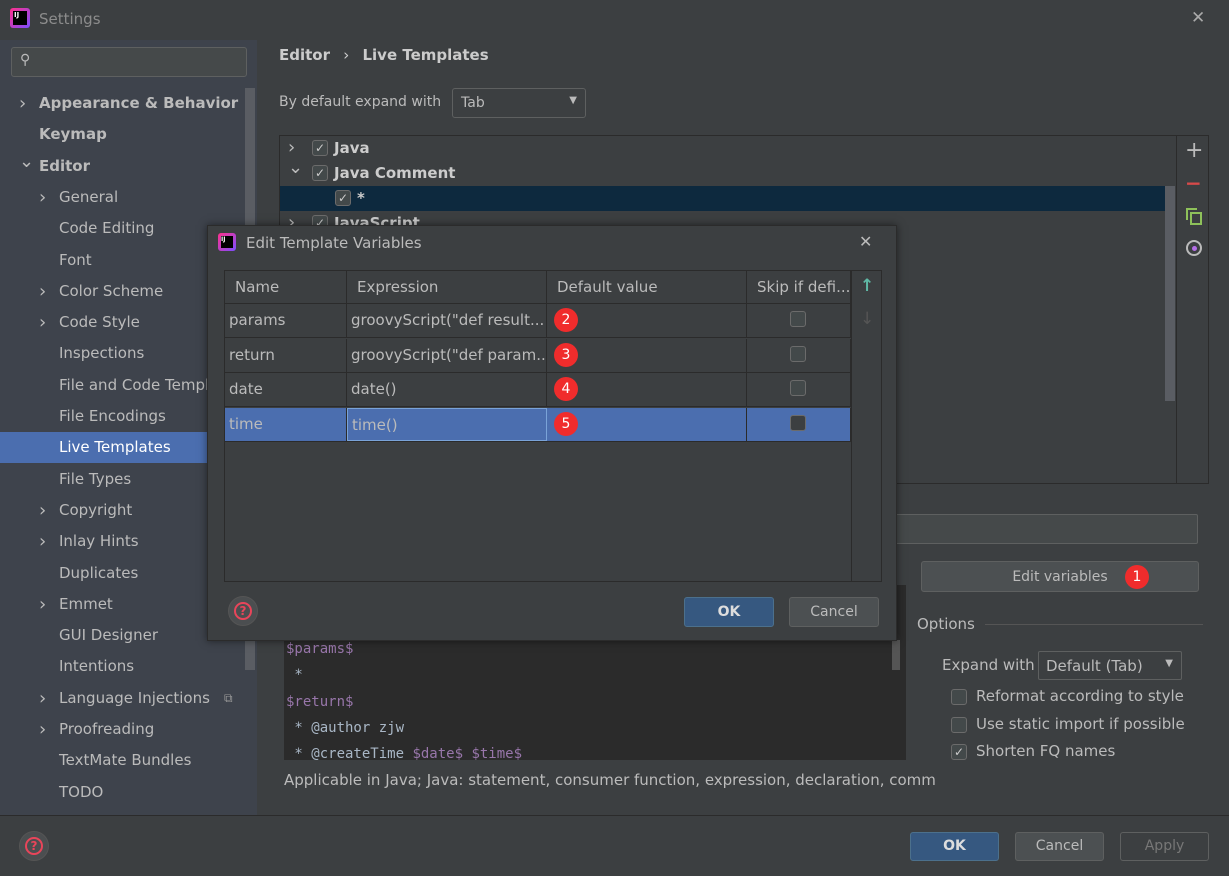 The width and height of the screenshot is (1229, 876). I want to click on cell-name: return, so click(286, 355).